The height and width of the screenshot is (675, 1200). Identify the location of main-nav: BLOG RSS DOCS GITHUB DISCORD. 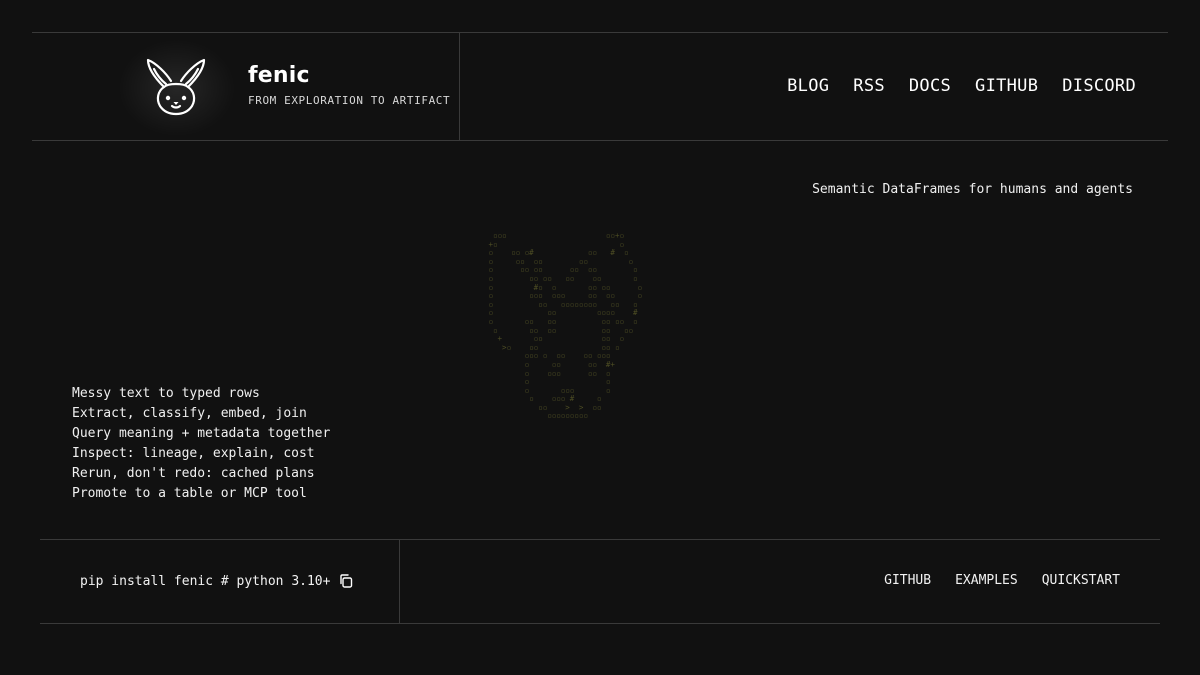
(961, 86).